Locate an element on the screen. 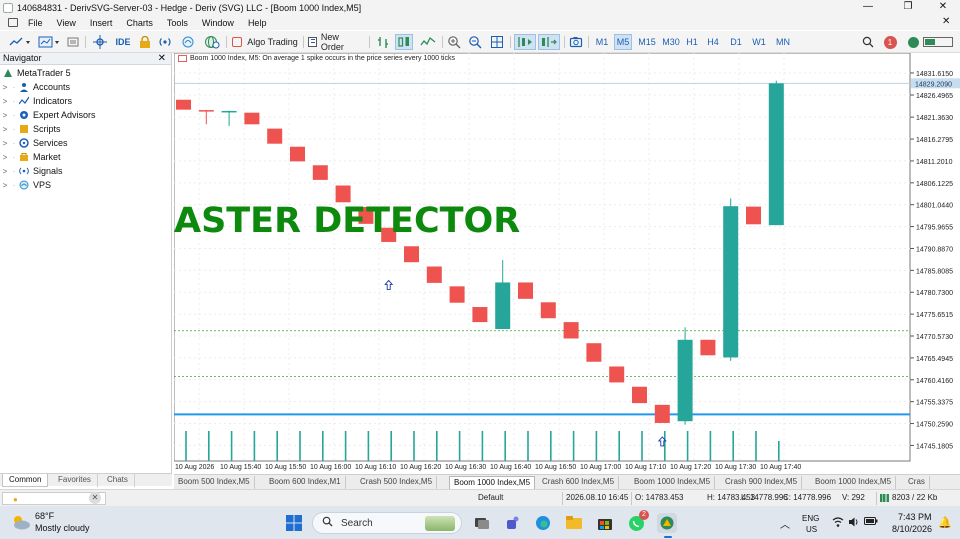 The width and height of the screenshot is (960, 539). weather-icon is located at coordinates (21, 522).